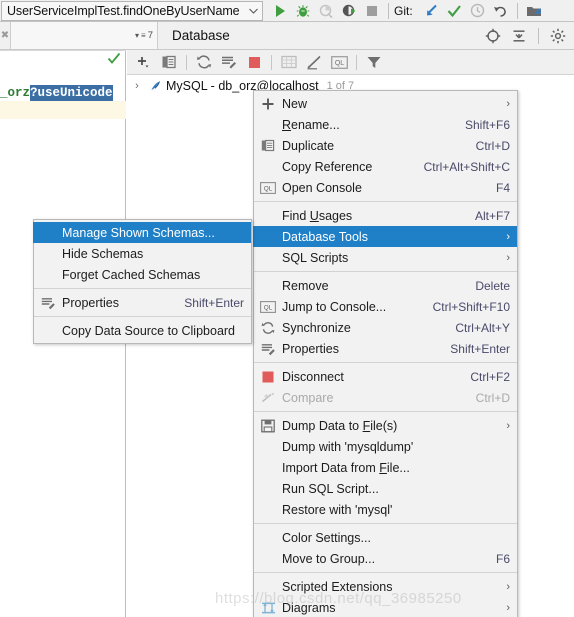 This screenshot has height=617, width=574. What do you see at coordinates (385, 124) in the screenshot?
I see `menu-item-rename: Rename... Shift+F6` at bounding box center [385, 124].